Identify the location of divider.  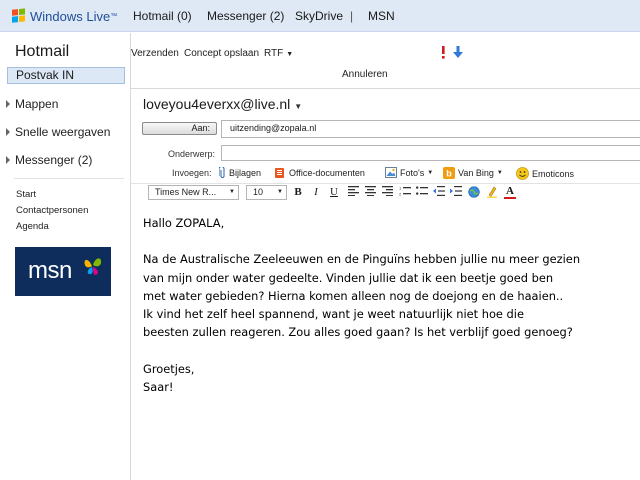
(385, 183).